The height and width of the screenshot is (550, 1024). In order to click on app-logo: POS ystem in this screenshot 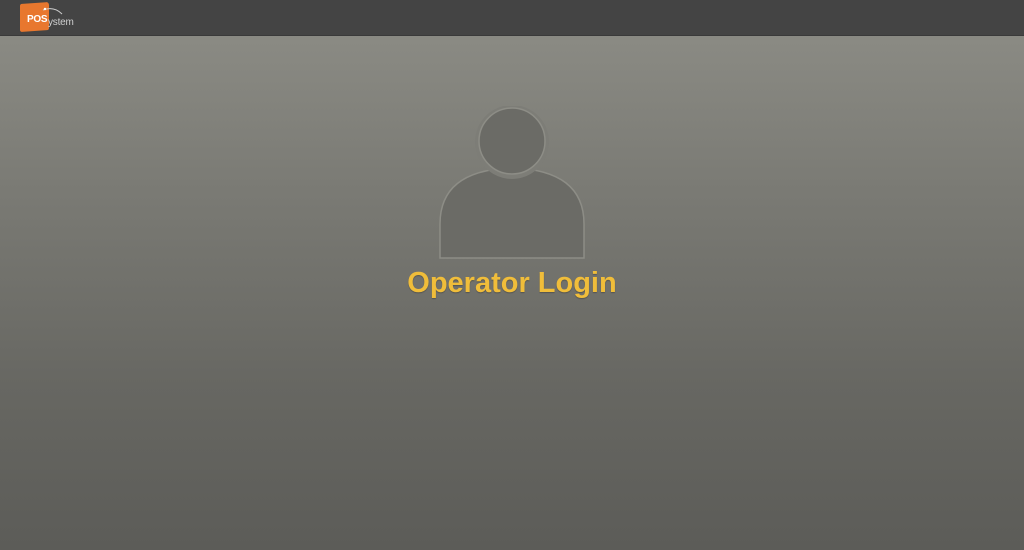, I will do `click(50, 17)`.